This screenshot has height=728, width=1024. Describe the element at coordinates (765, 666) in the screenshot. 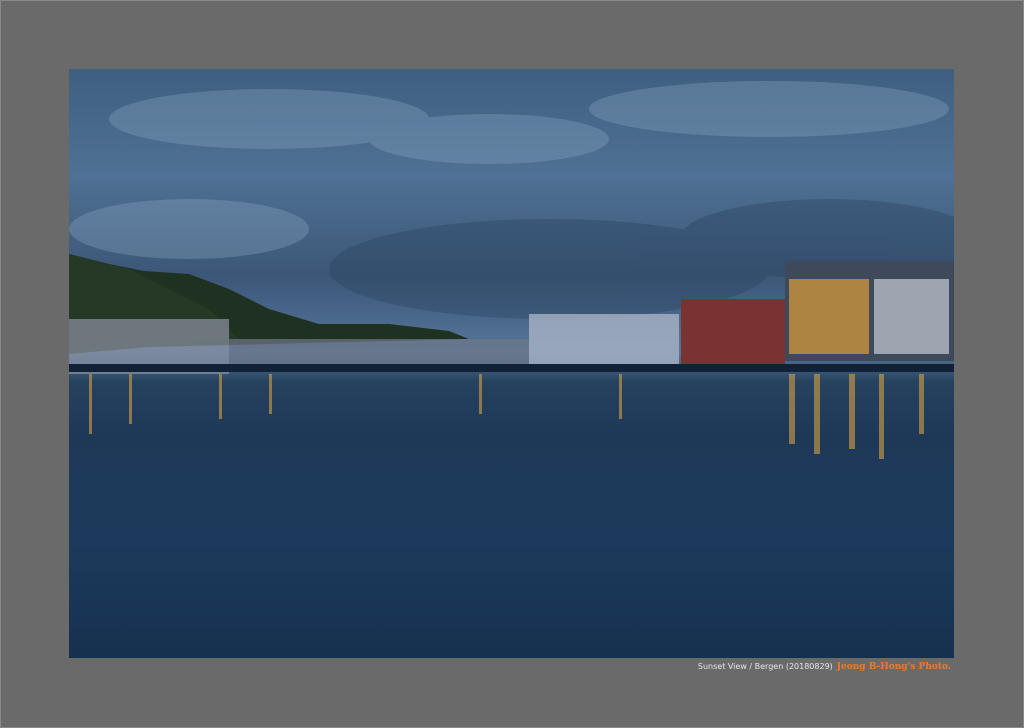

I see `caption-text: Sunset View / Bergen (20180829)` at that location.